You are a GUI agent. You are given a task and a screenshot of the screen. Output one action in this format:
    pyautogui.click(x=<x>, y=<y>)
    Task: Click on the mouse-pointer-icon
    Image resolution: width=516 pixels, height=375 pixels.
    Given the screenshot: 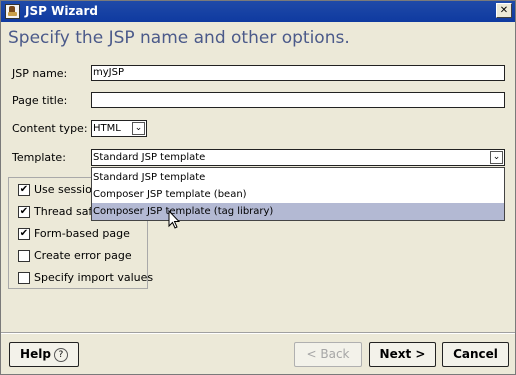 What is the action you would take?
    pyautogui.click(x=174, y=219)
    